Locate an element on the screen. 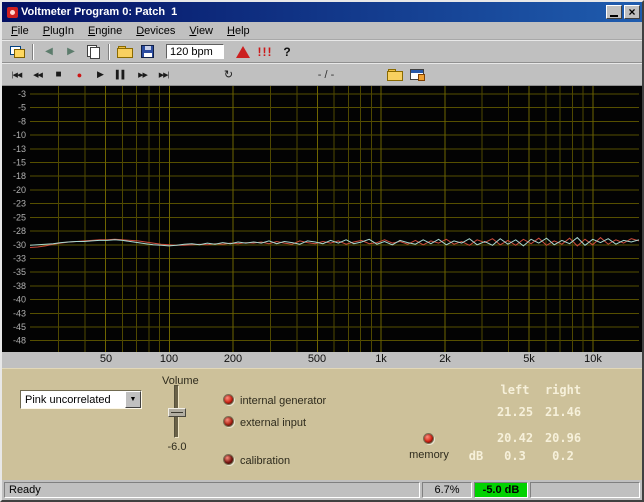 The width and height of the screenshot is (644, 502). cascade-windows-icon is located at coordinates (17, 51).